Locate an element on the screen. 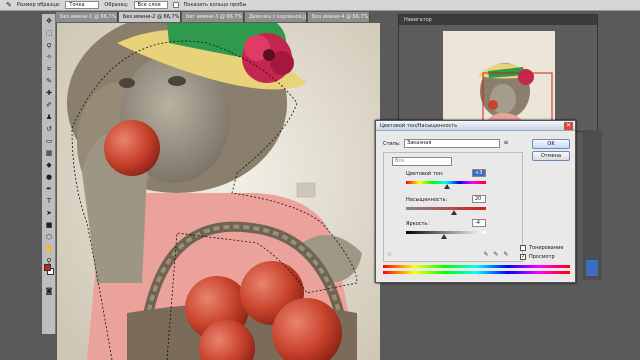 This screenshot has height=360, width=640. shape-tool-icon: ■ is located at coordinates (49, 225).